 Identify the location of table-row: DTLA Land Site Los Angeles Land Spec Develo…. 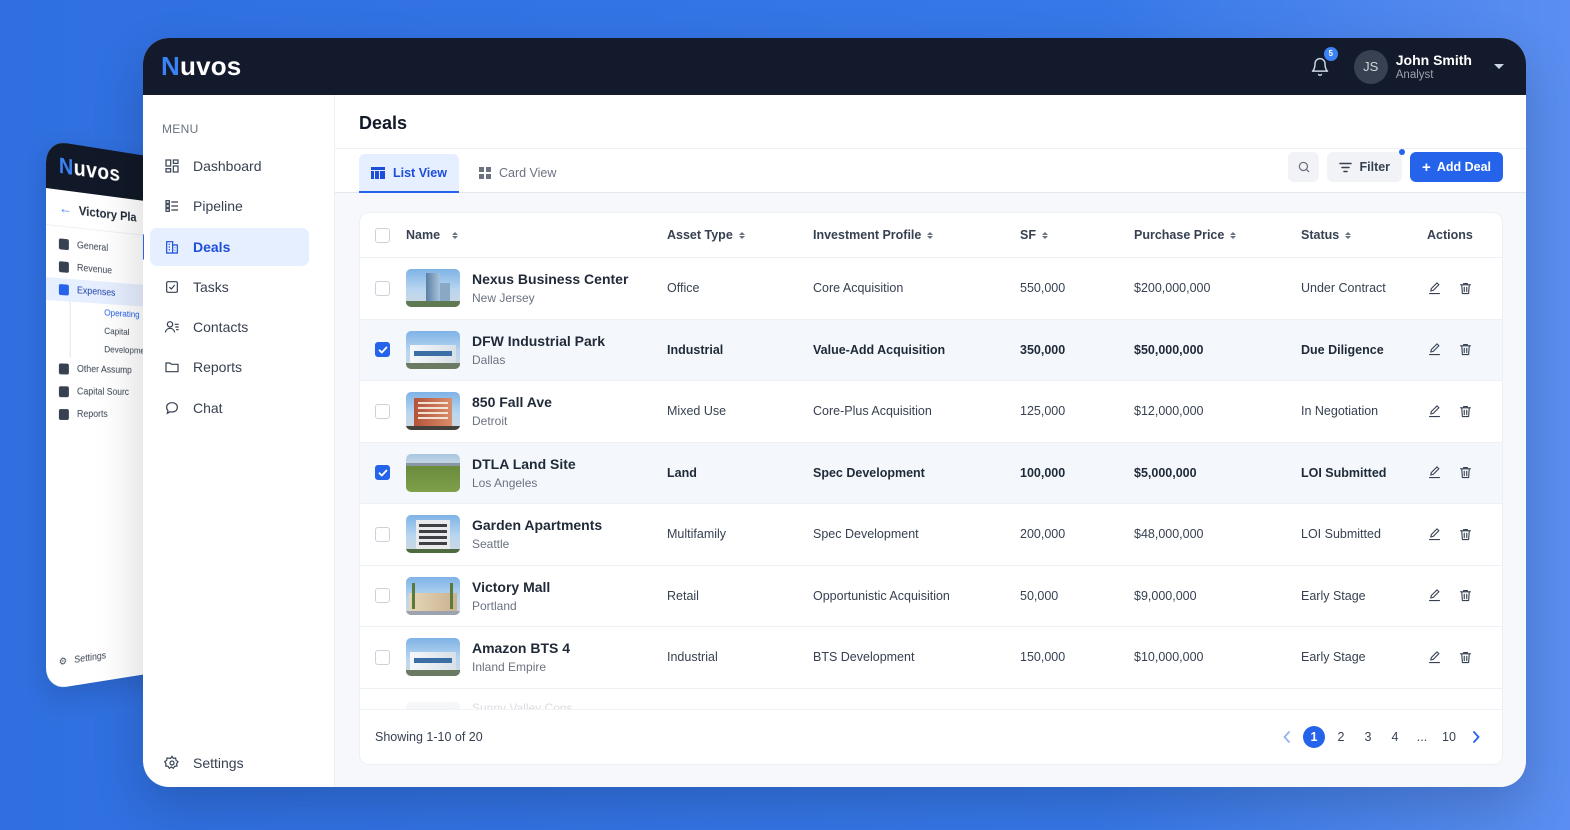
(931, 473).